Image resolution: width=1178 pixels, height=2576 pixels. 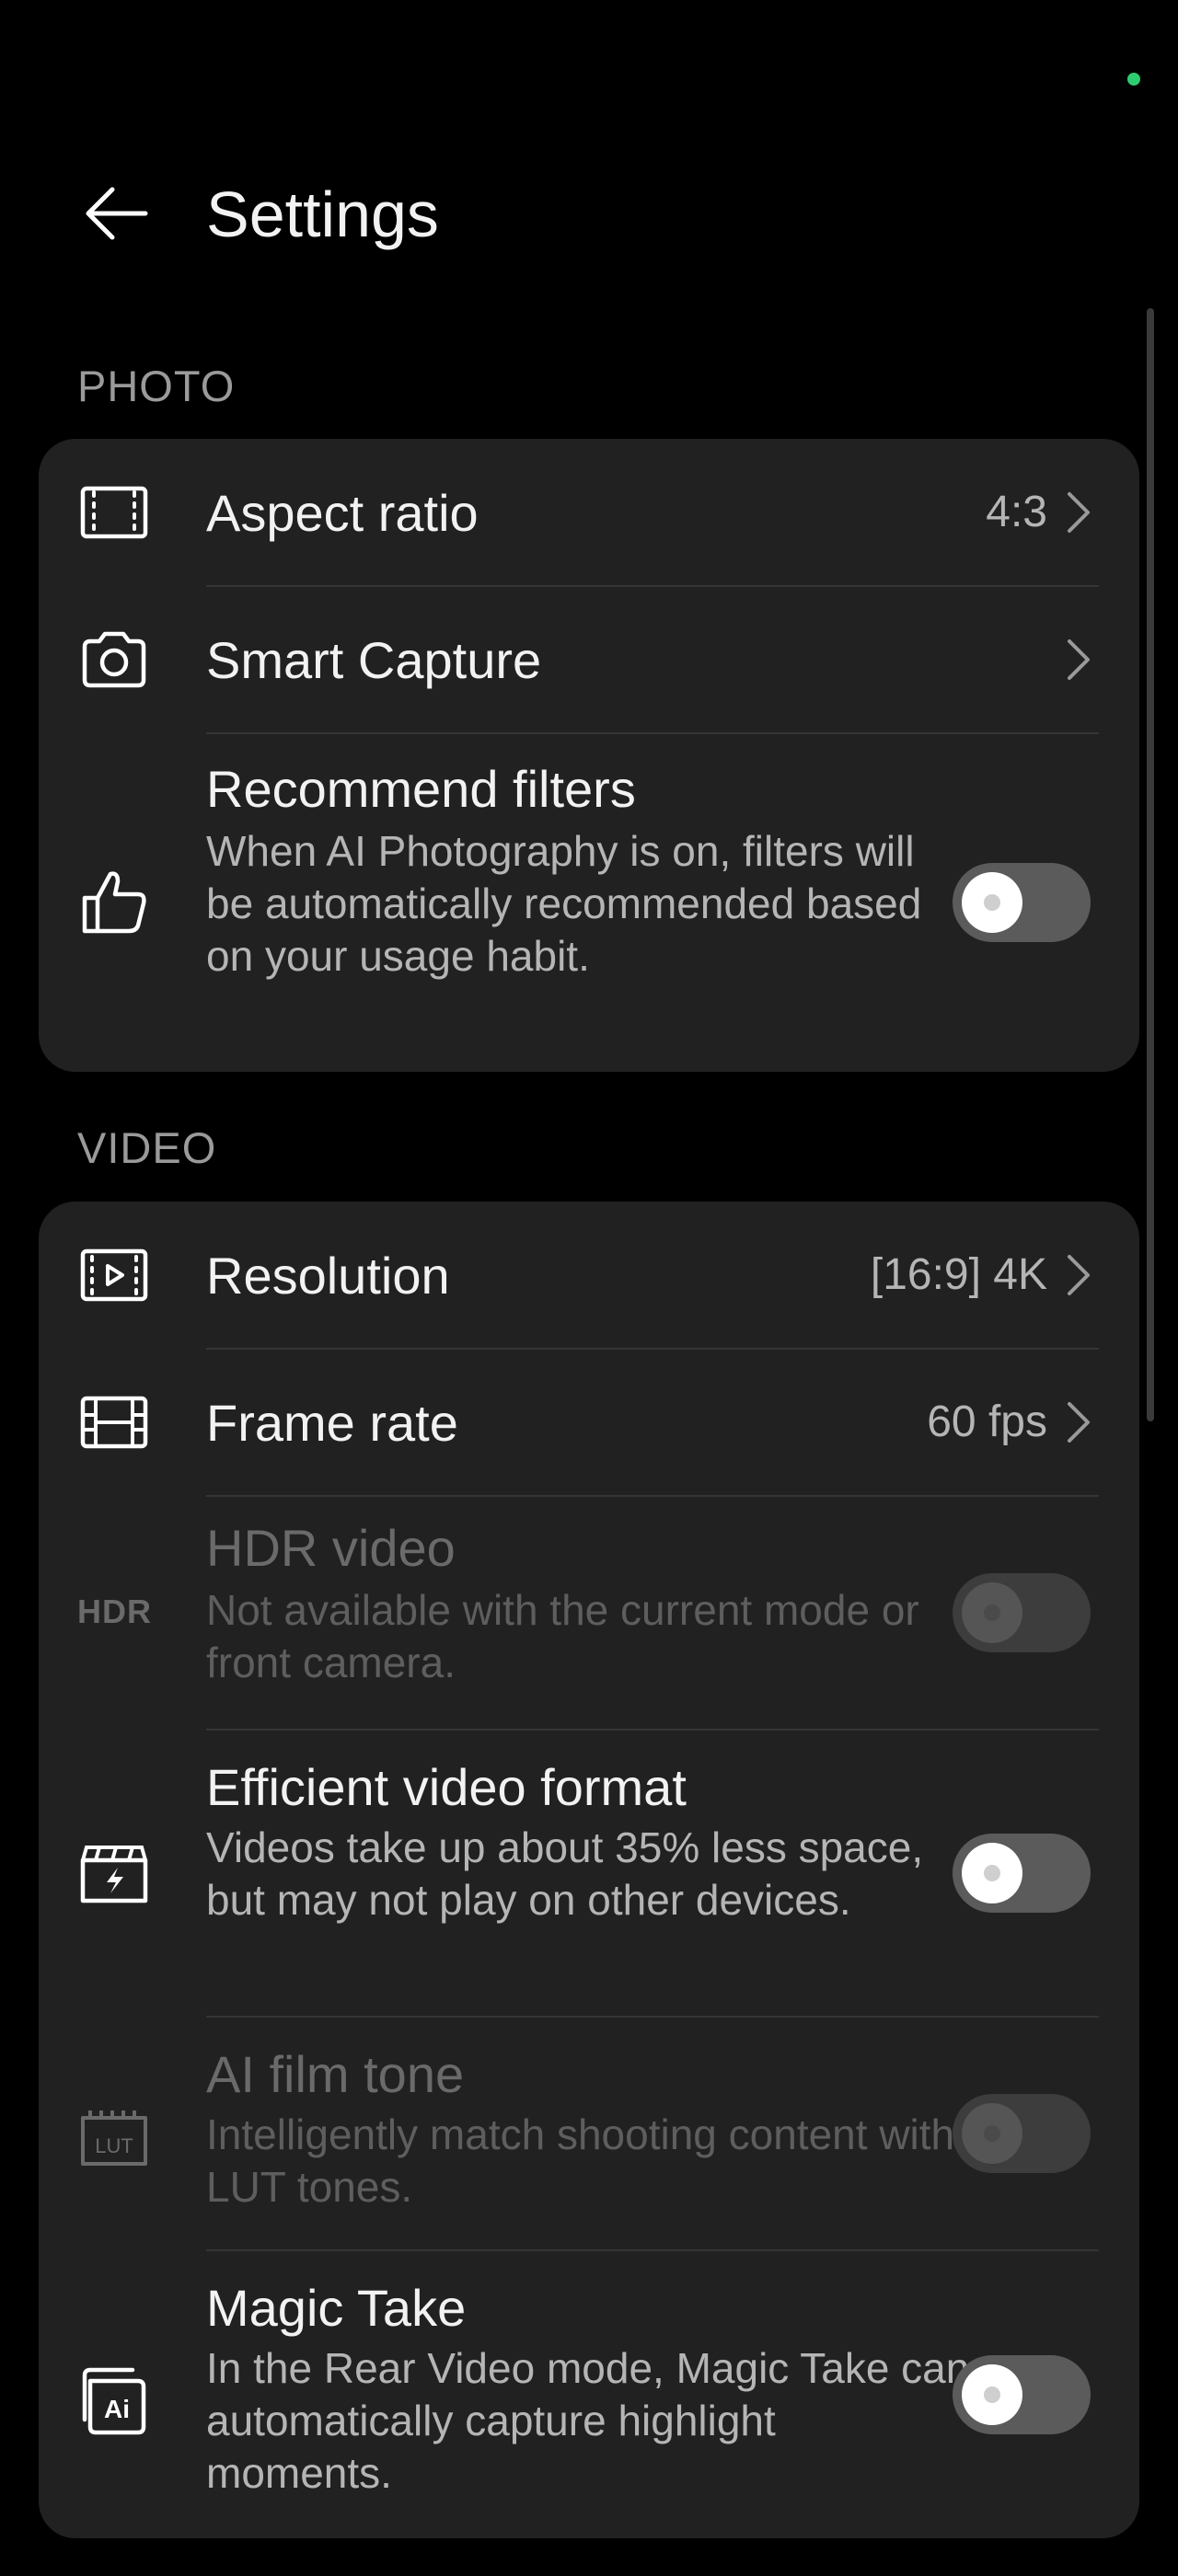 What do you see at coordinates (147, 1147) in the screenshot?
I see `section-label-video: VIDEO` at bounding box center [147, 1147].